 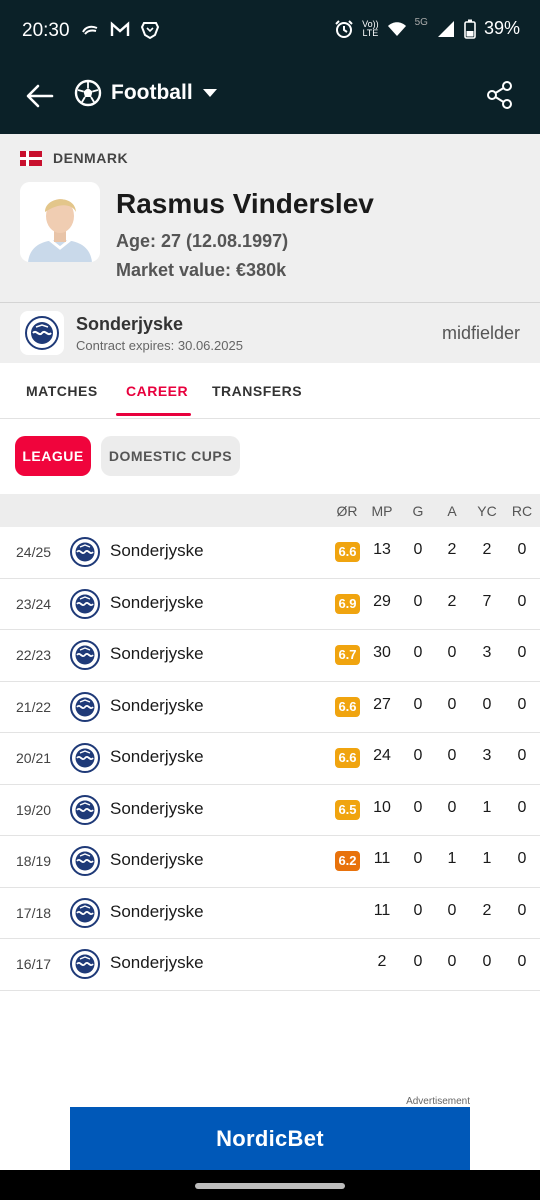 I want to click on season-cell: 16/17, so click(x=34, y=964).